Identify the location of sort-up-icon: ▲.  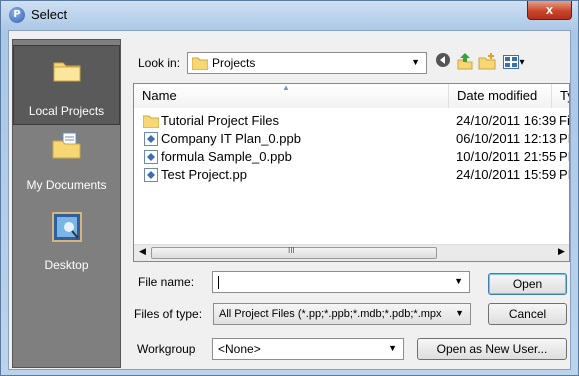
(286, 87).